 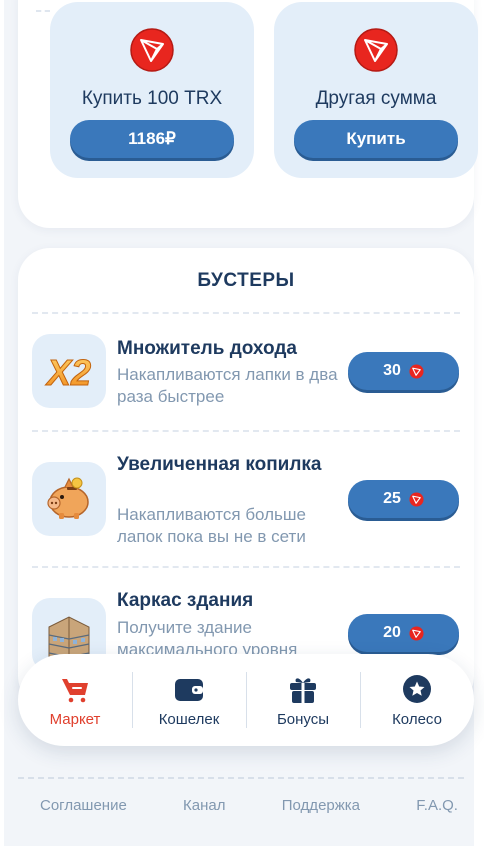 I want to click on nav-item-bonuses: Бонусы, so click(x=303, y=700).